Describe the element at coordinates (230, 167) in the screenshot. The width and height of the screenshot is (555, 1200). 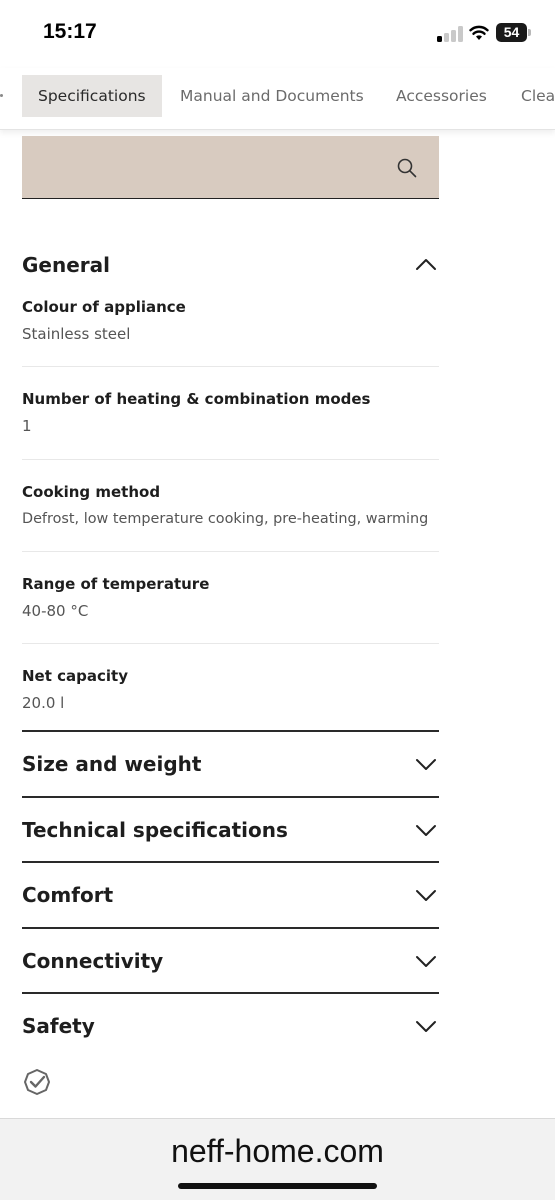
I see `search-input` at that location.